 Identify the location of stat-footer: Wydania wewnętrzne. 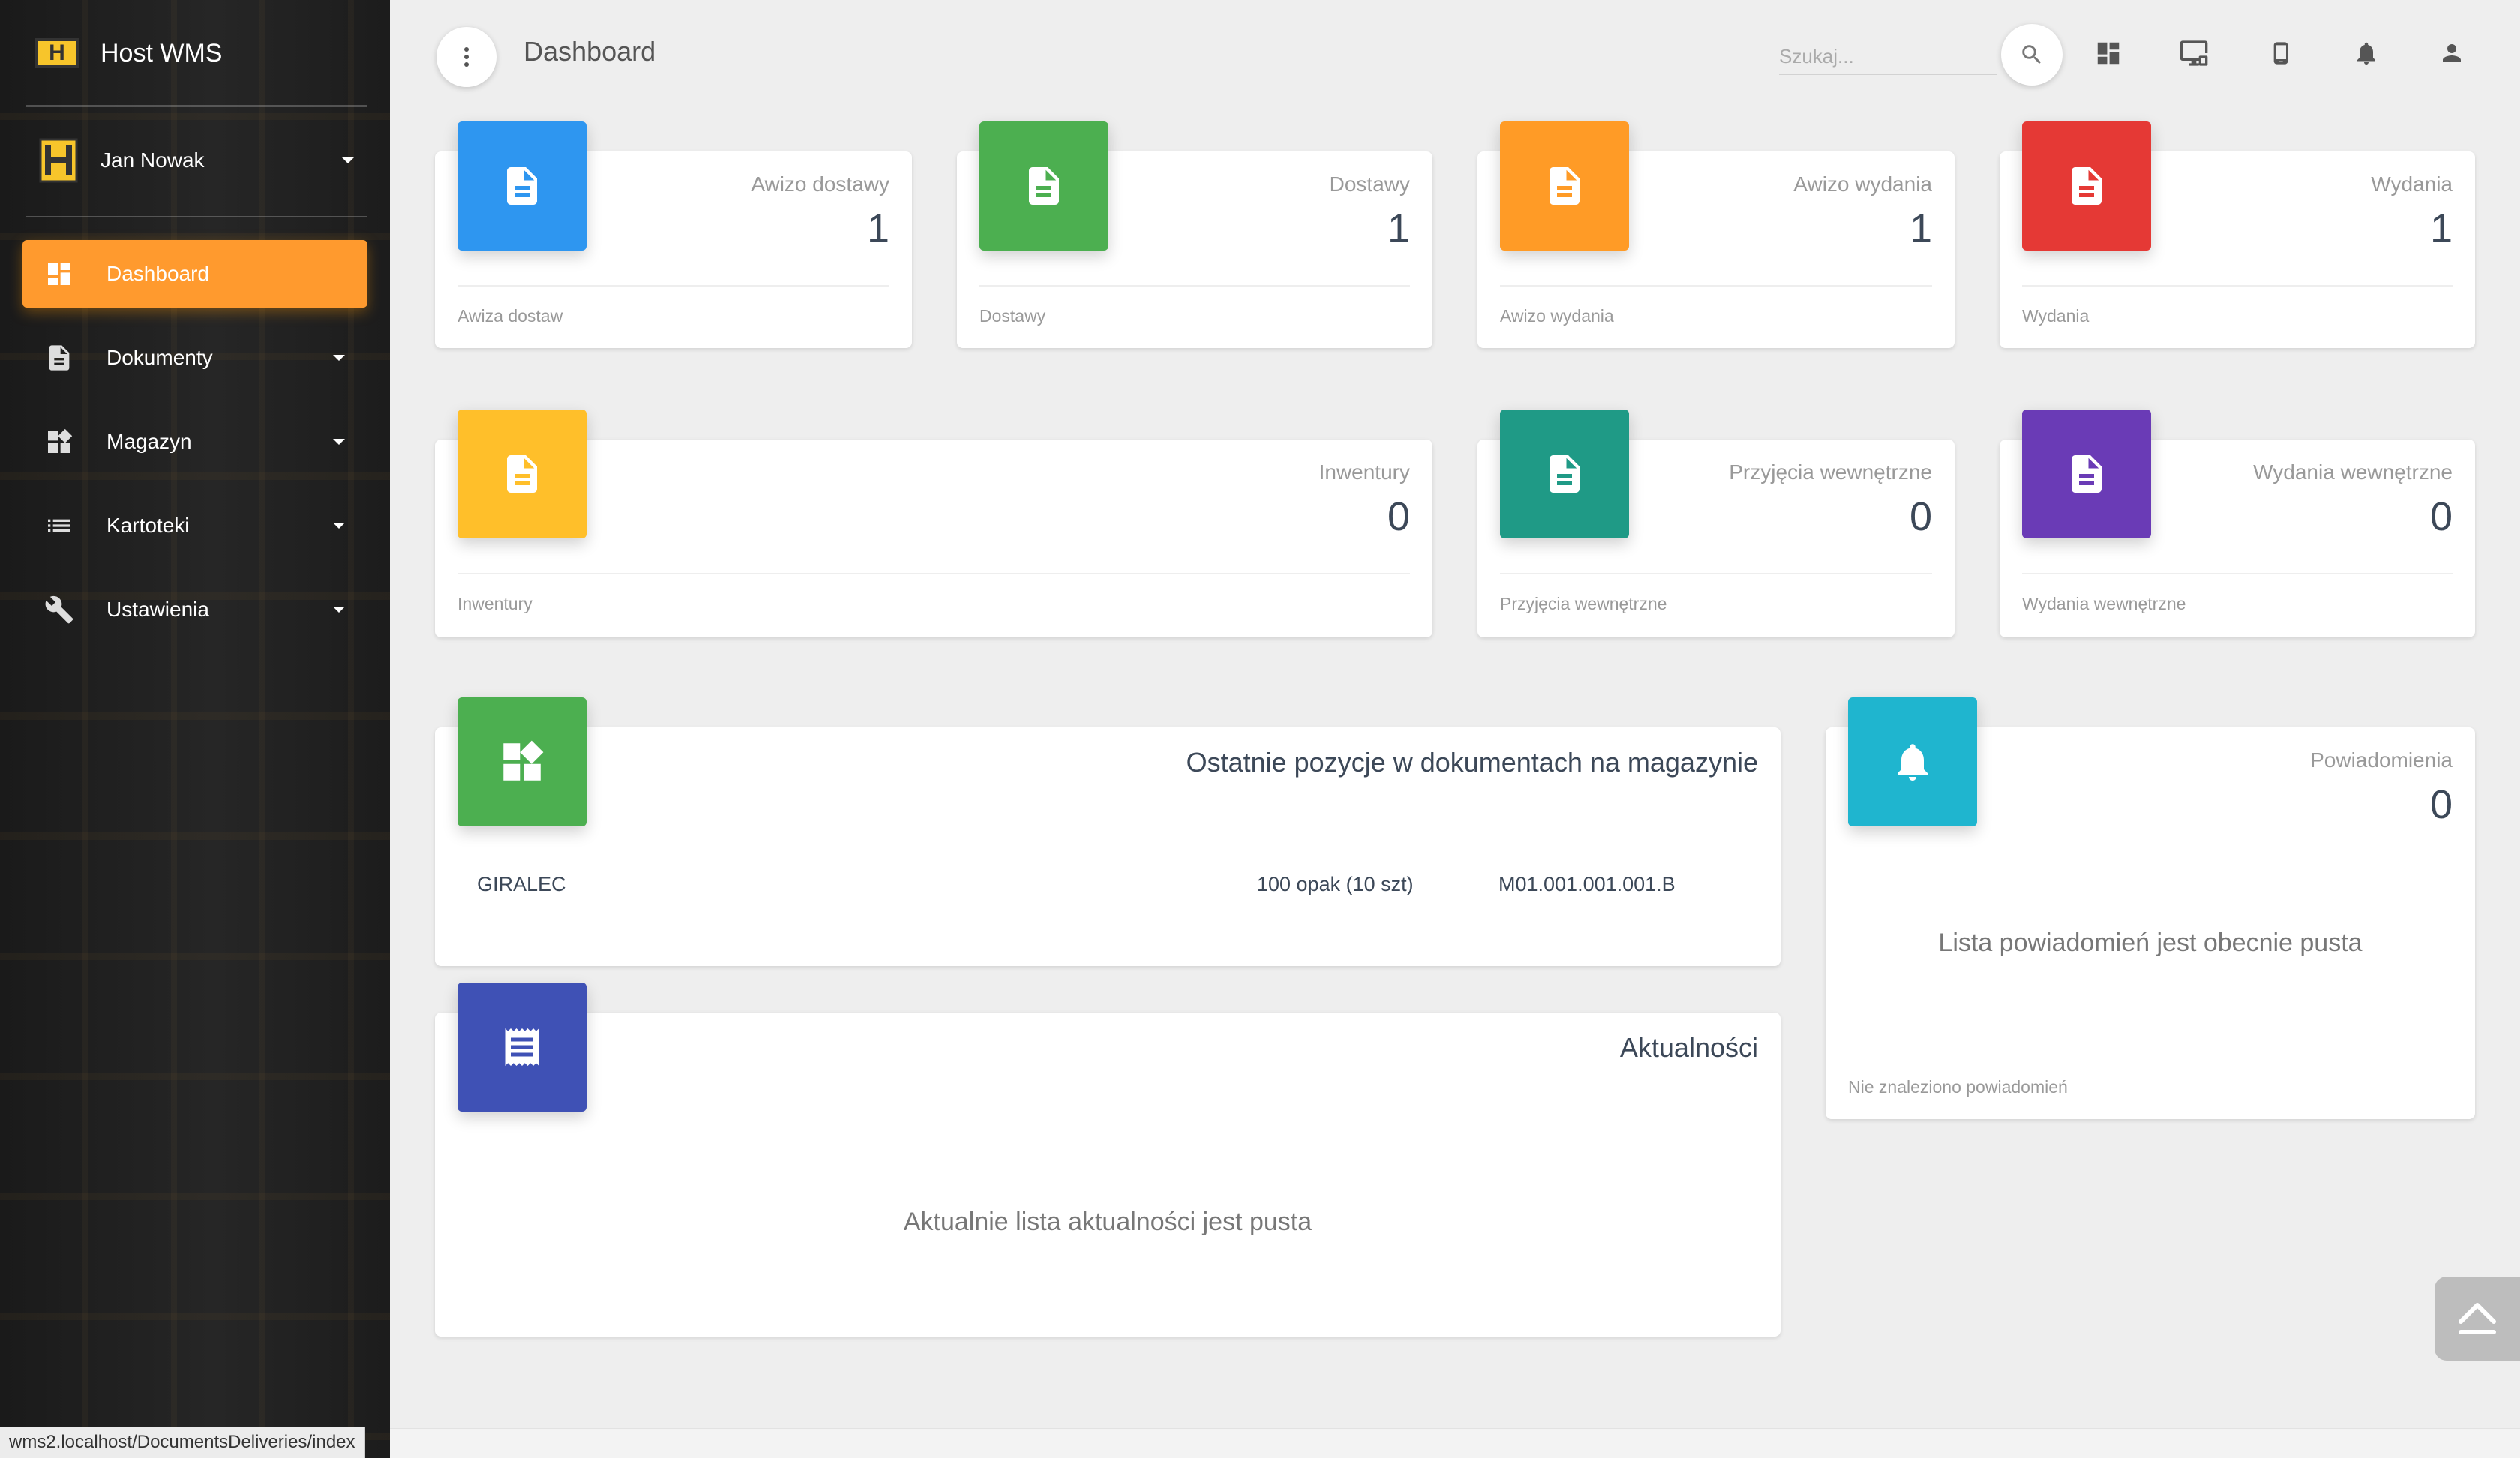
(2104, 604).